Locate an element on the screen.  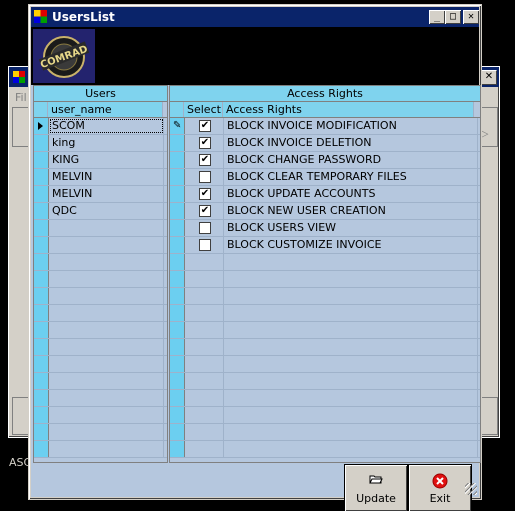
table-row: QDC is located at coordinates (100, 211).